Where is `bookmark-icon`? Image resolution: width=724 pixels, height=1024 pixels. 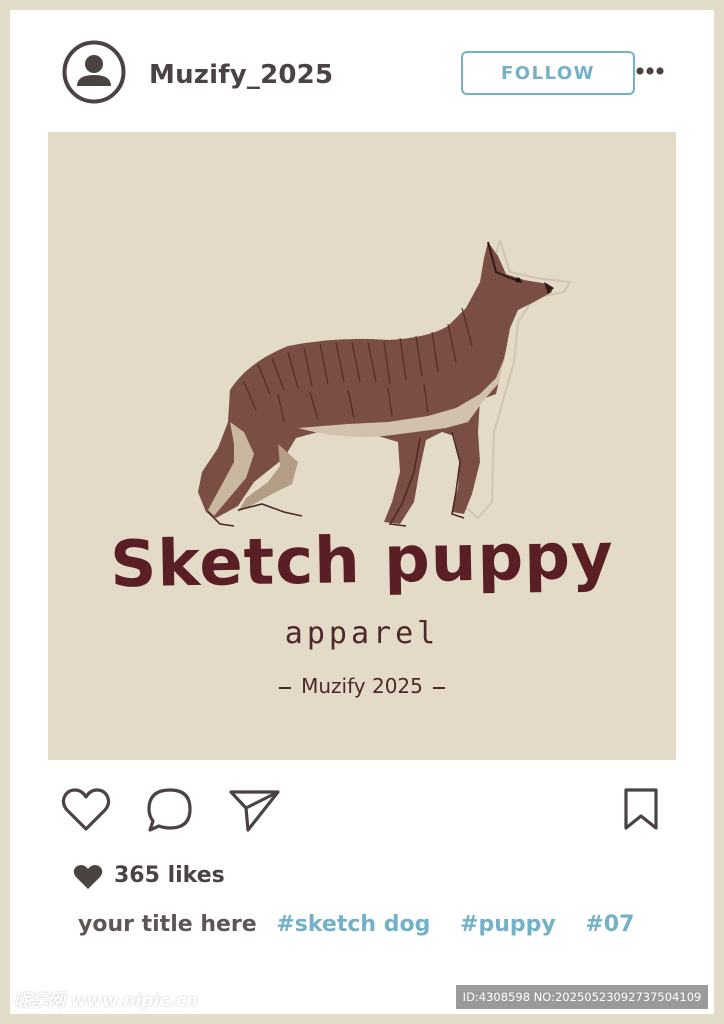
bookmark-icon is located at coordinates (641, 809).